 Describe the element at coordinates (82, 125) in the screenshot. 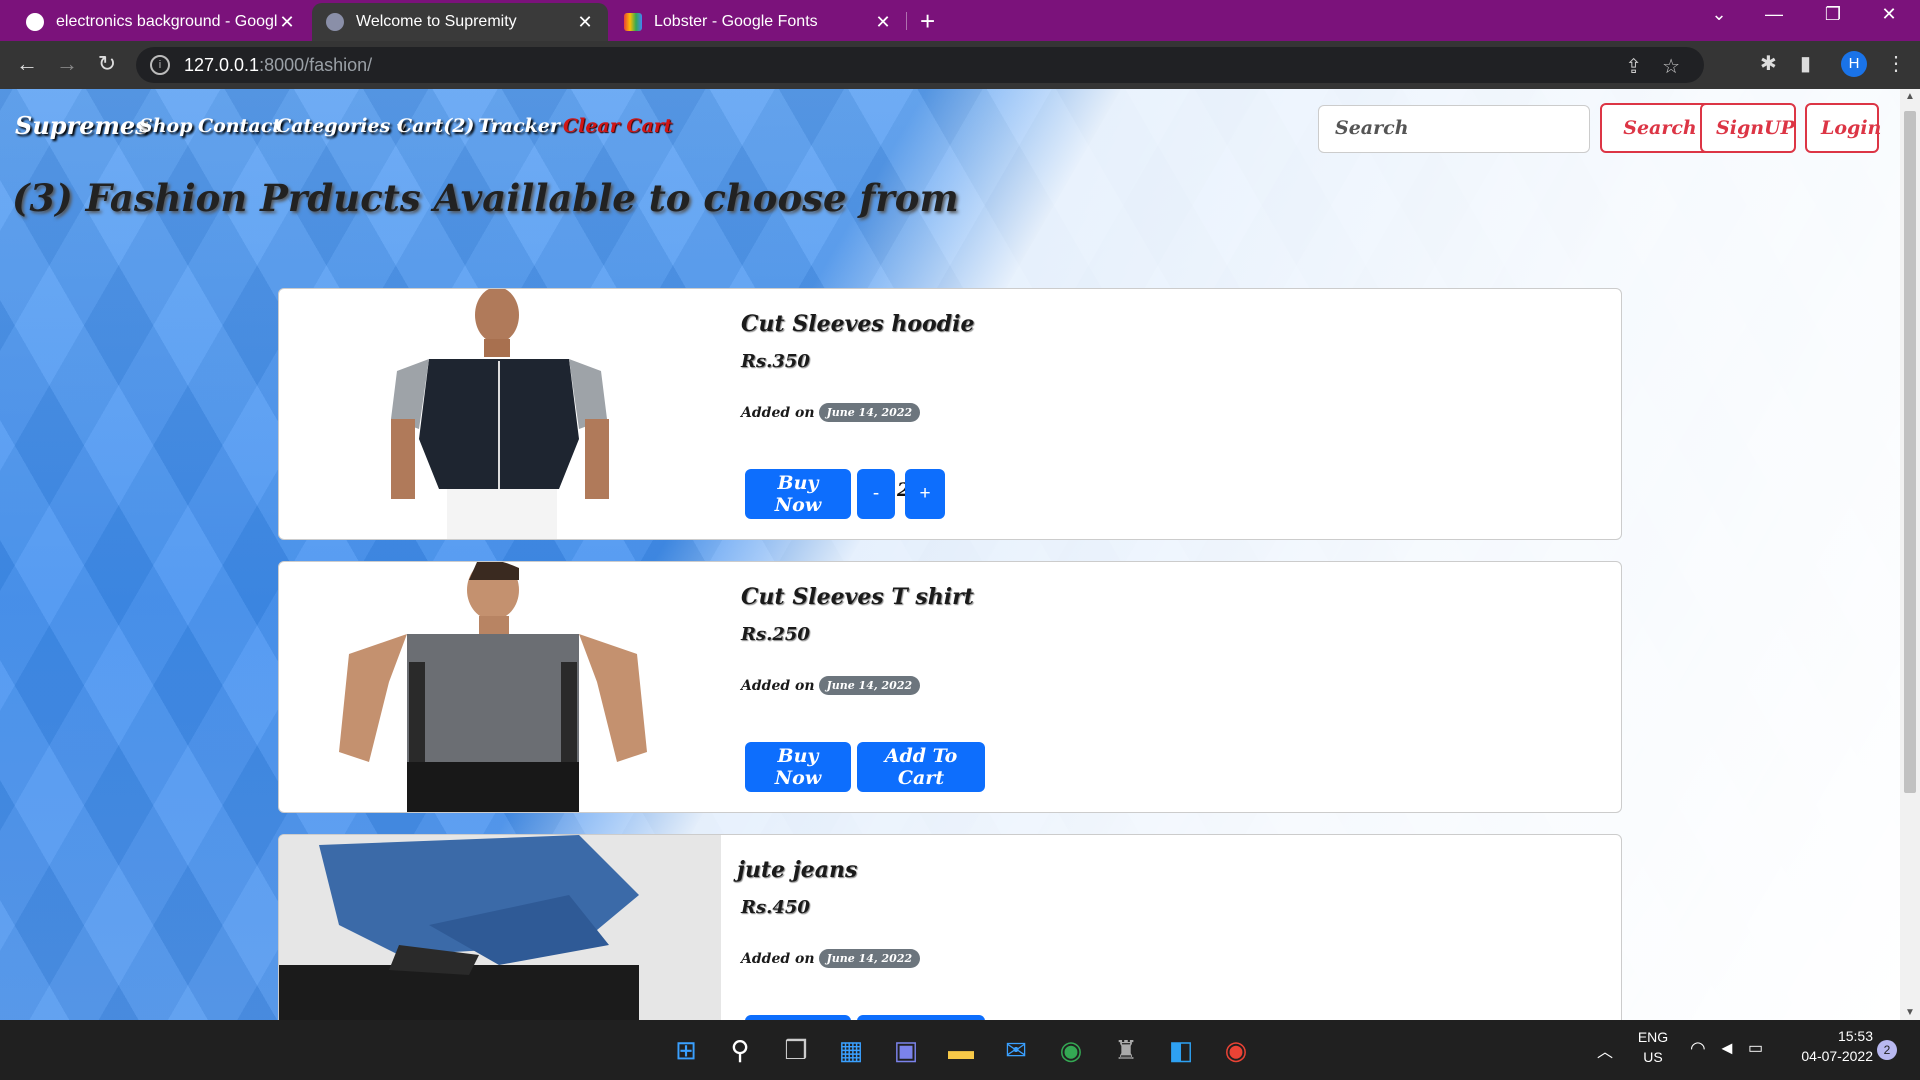

I see `brand-logo: Supremes` at that location.